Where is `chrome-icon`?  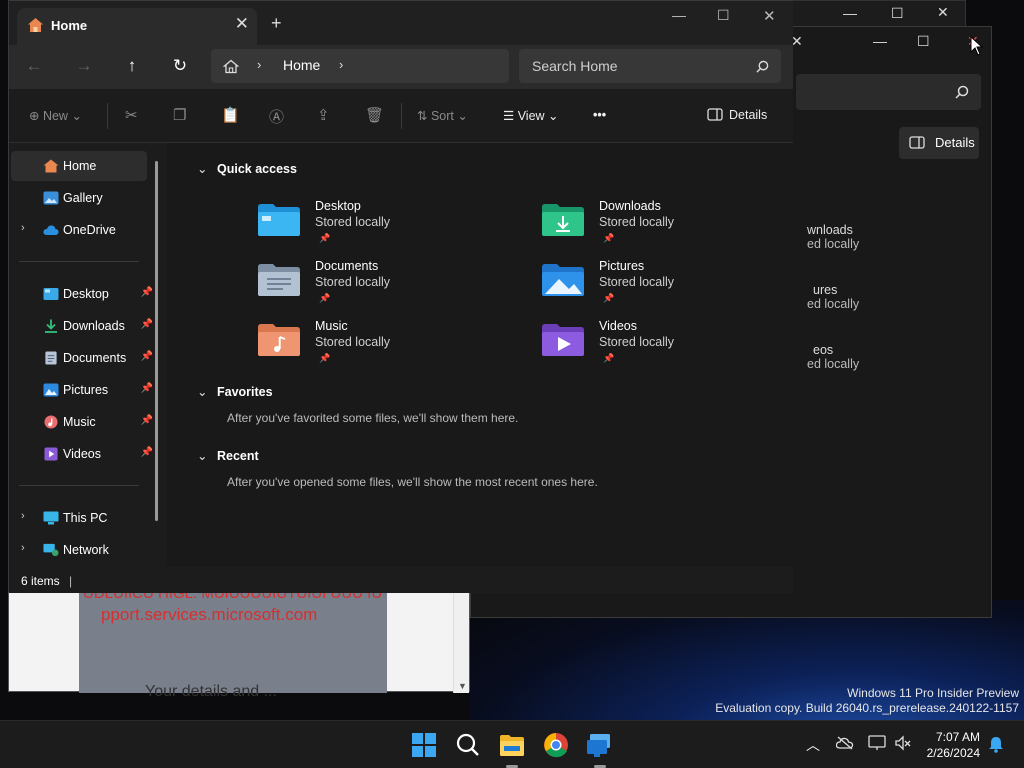 chrome-icon is located at coordinates (556, 745).